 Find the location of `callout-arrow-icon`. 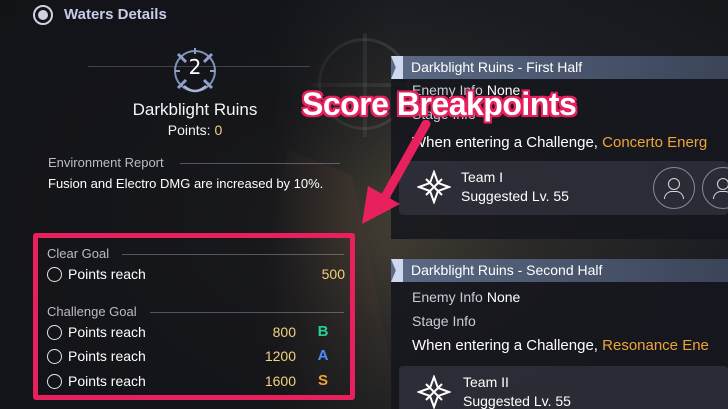

callout-arrow-icon is located at coordinates (396, 172).